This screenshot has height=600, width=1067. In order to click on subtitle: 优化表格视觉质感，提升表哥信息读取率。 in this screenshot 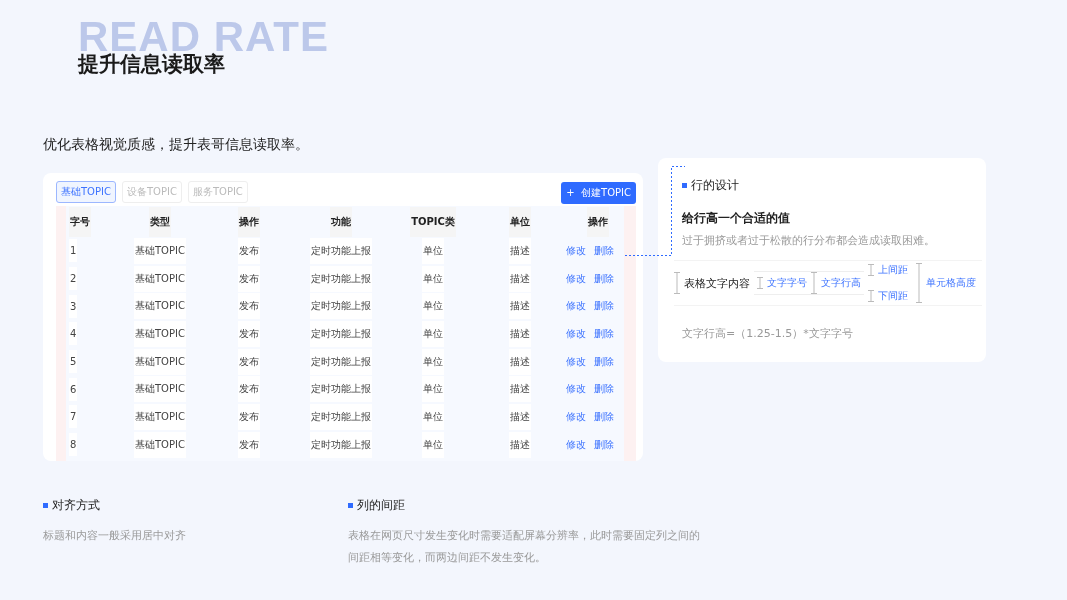, I will do `click(176, 145)`.